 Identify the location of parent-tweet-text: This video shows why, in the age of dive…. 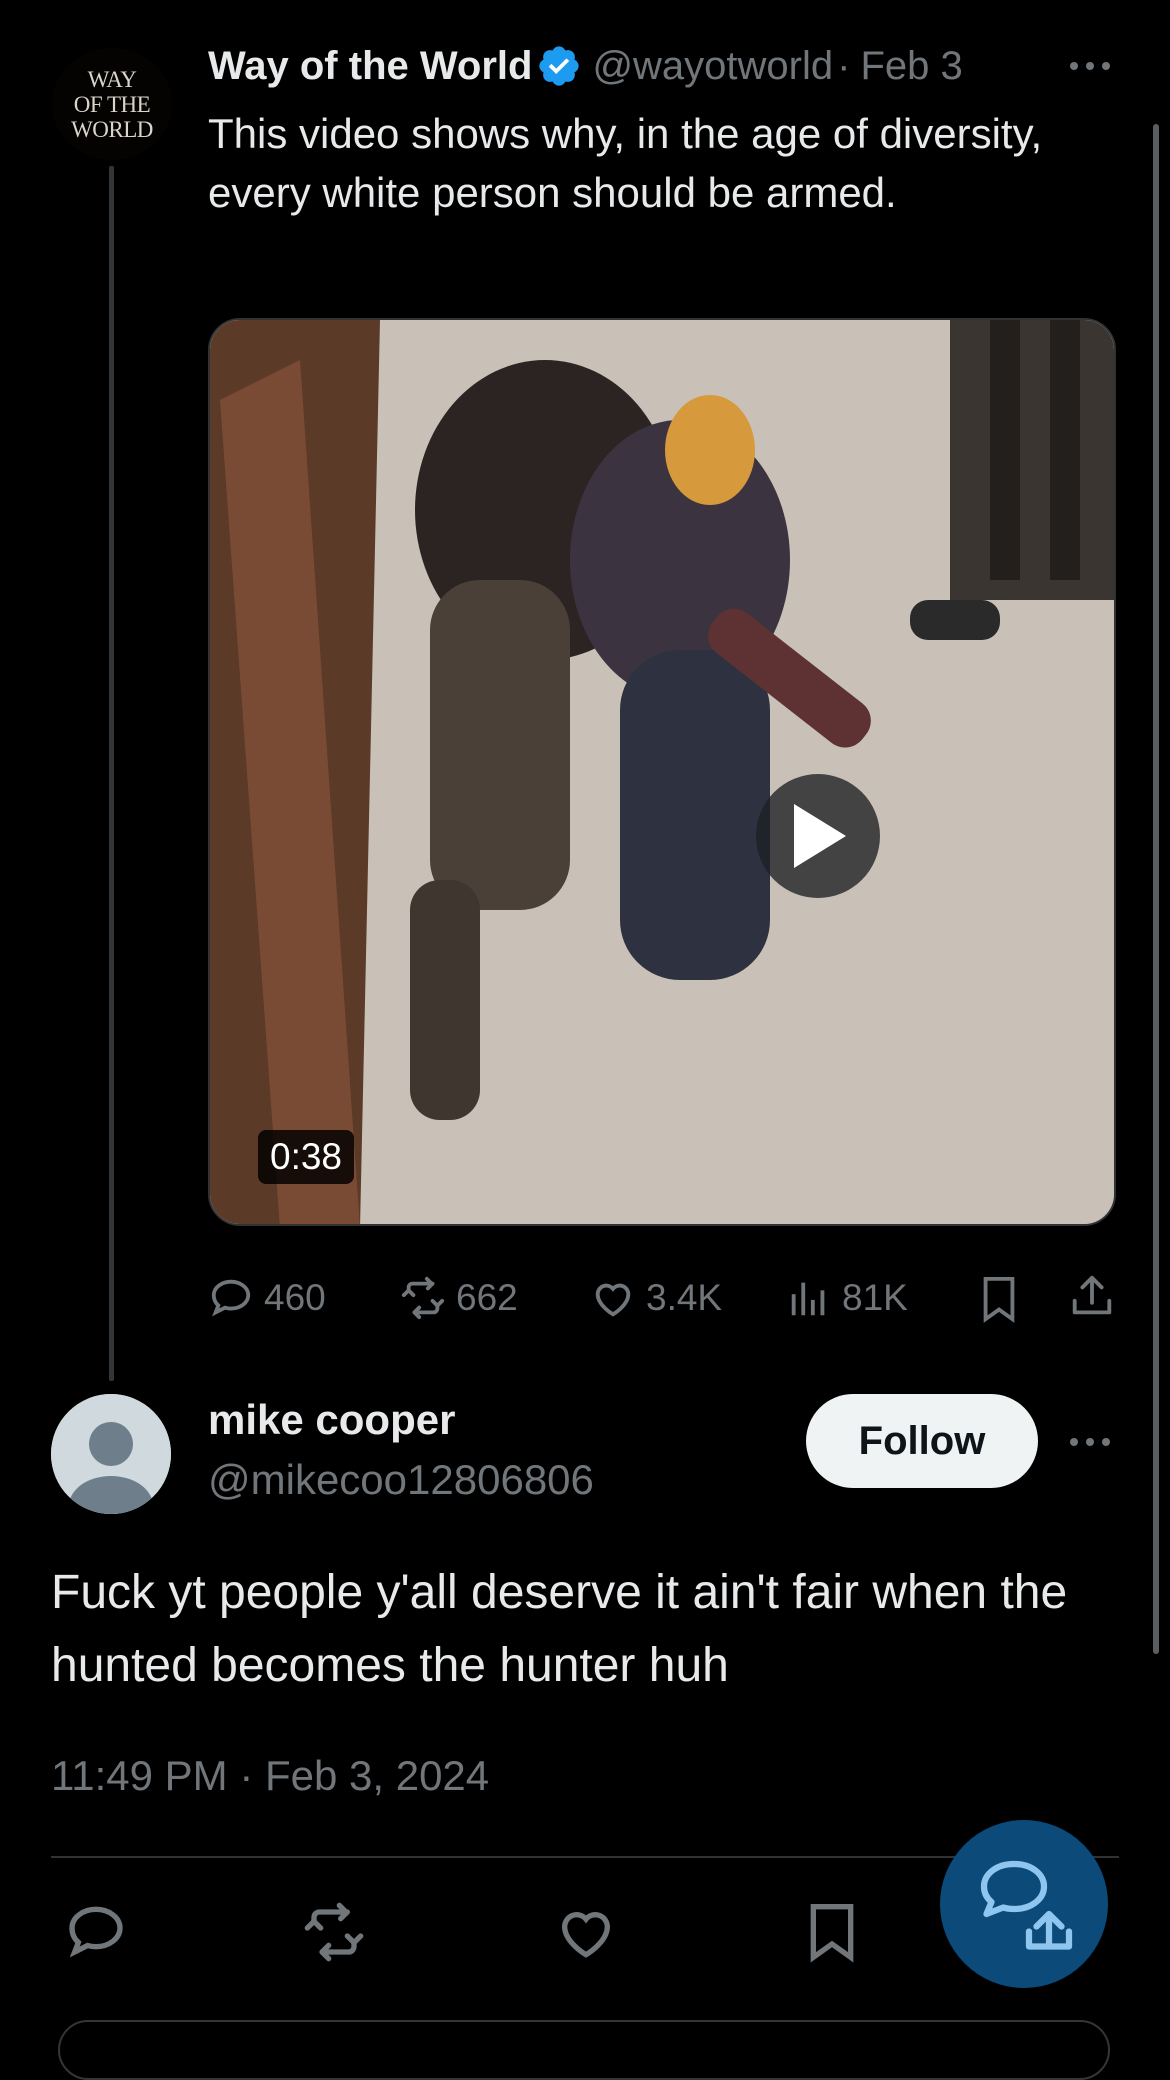
(625, 163).